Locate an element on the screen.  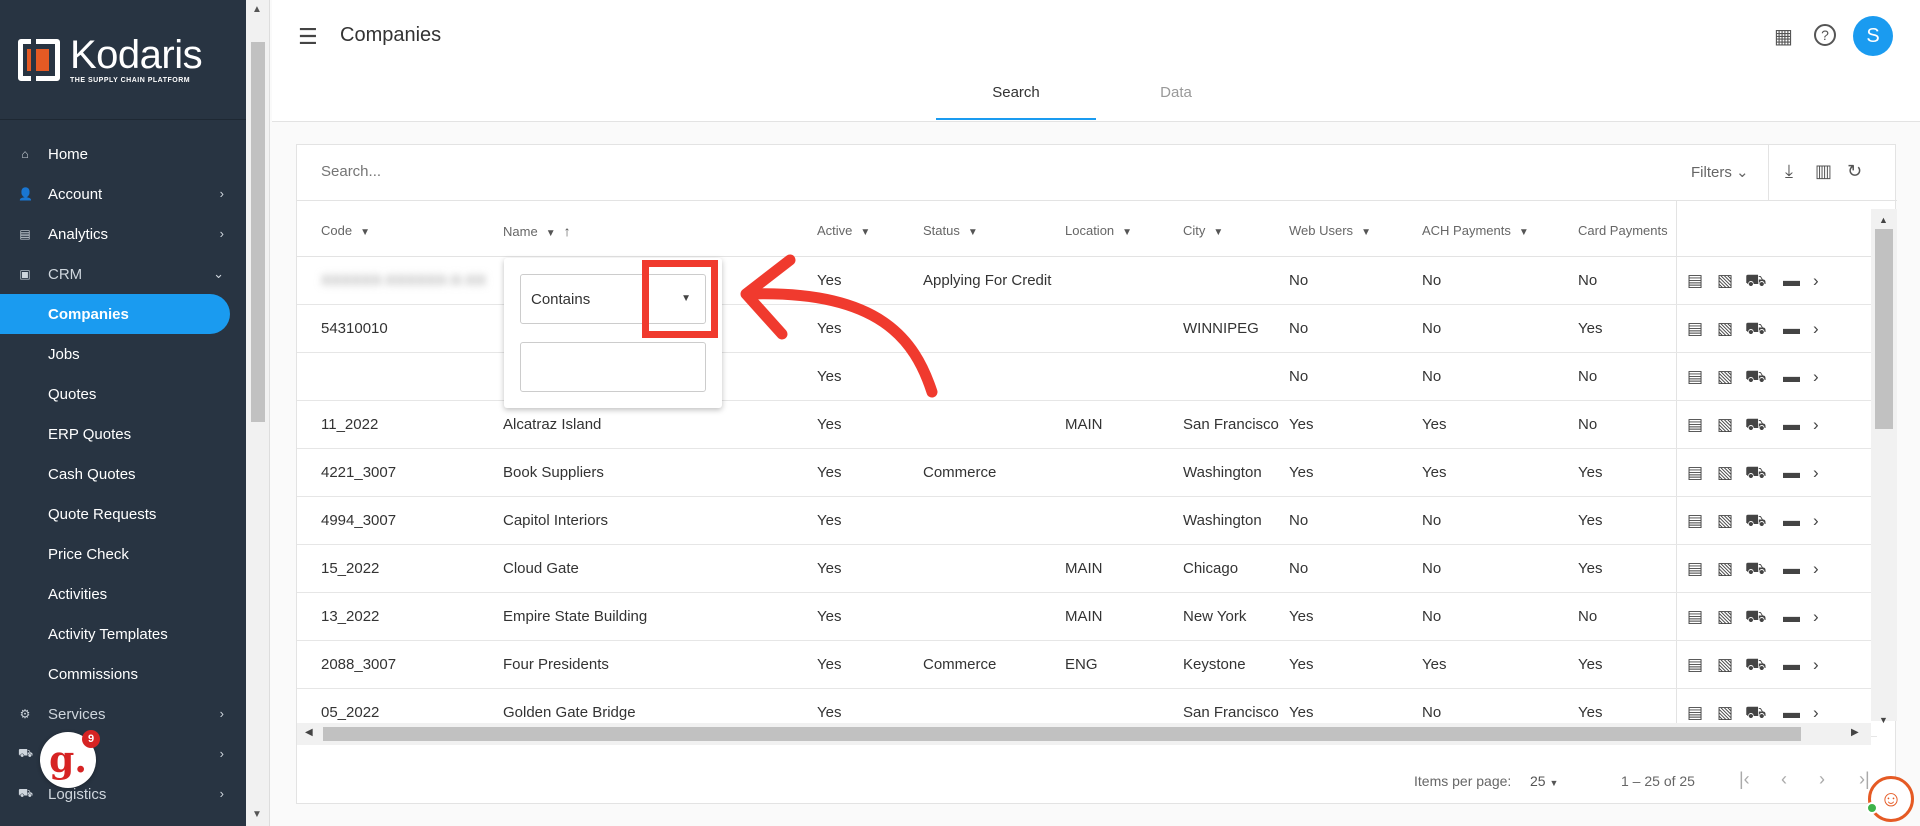
add-store-icon: ▦ is located at coordinates (1783, 36).